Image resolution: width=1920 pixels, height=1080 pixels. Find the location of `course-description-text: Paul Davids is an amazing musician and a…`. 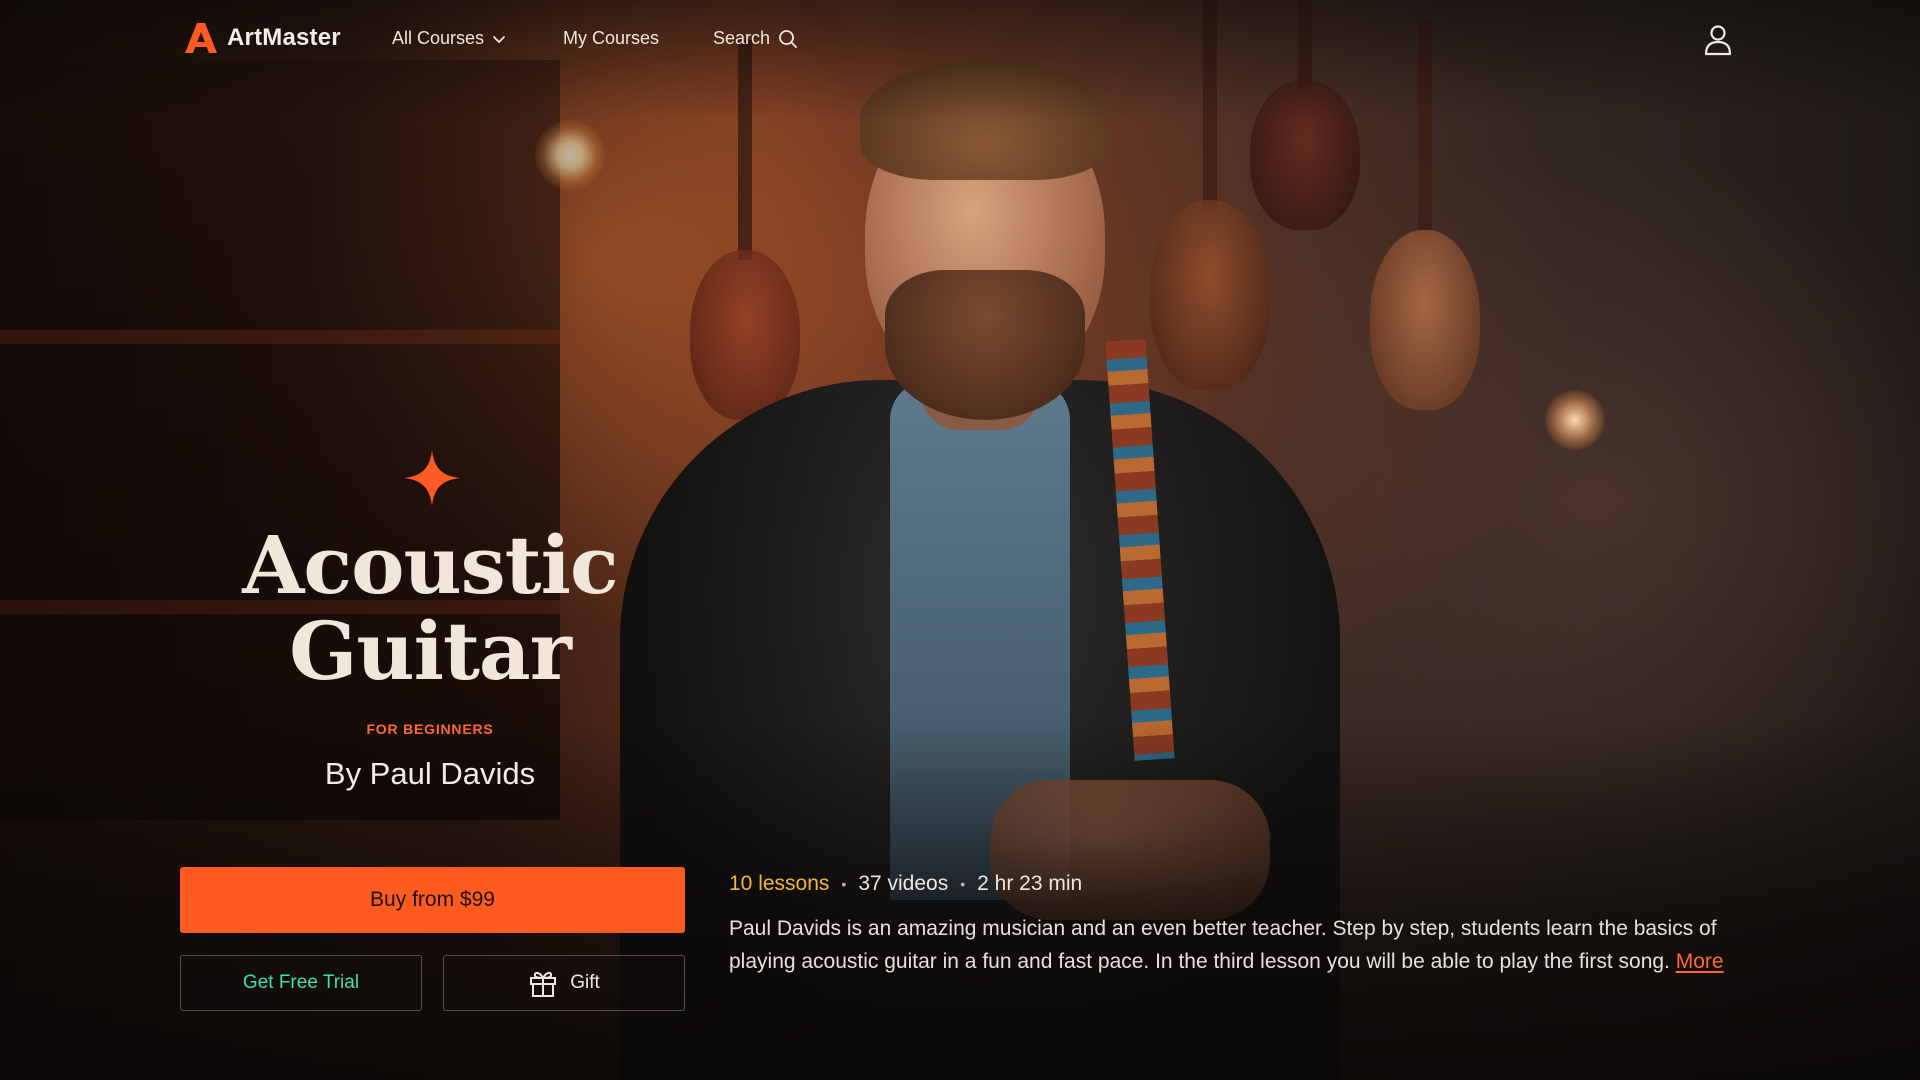

course-description-text: Paul Davids is an amazing musician and a… is located at coordinates (1223, 945).